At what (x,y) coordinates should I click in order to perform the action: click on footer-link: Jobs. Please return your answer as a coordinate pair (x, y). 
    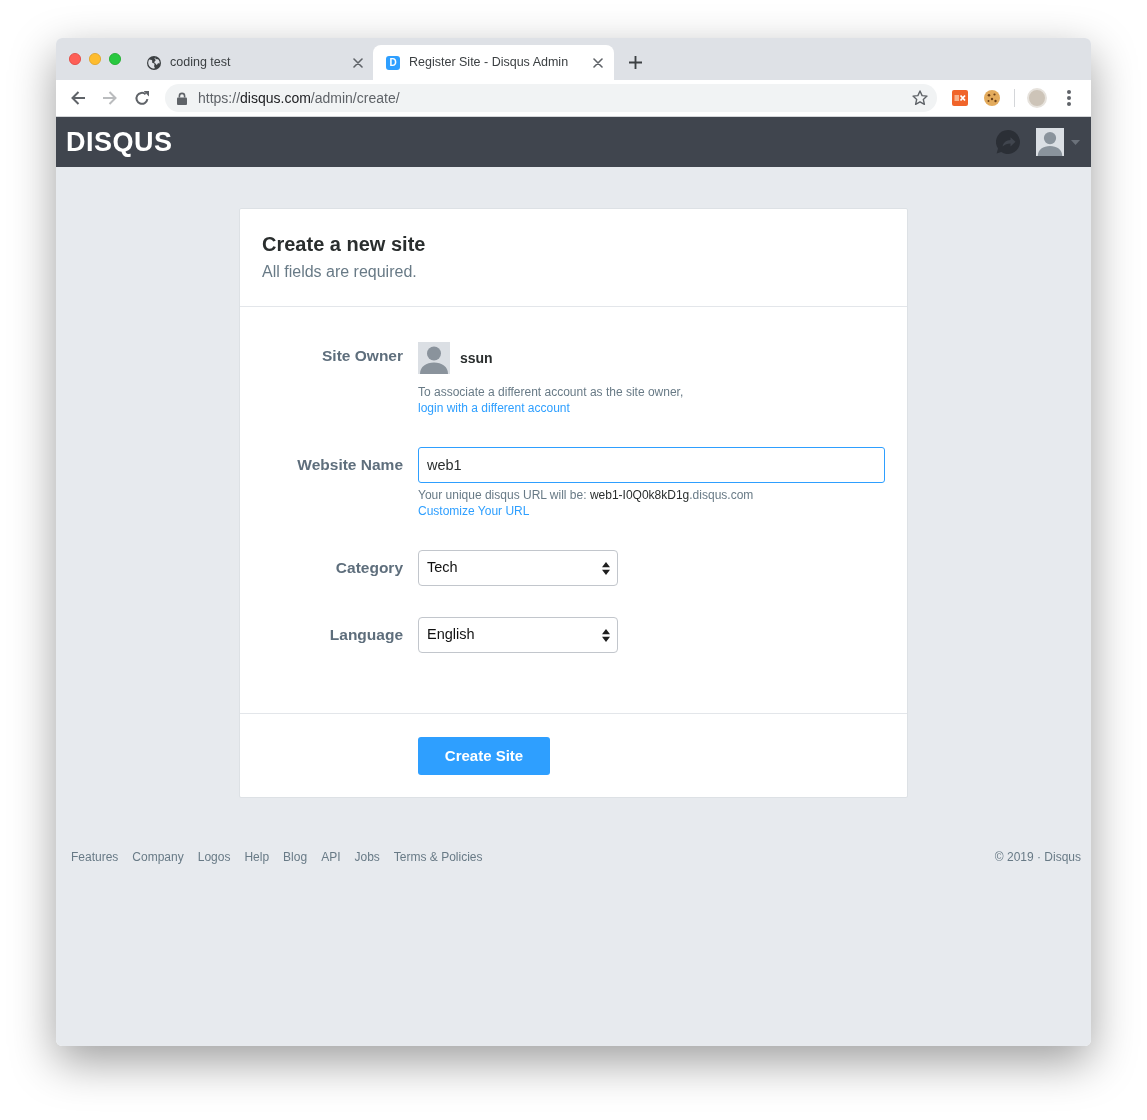
    Looking at the image, I should click on (367, 857).